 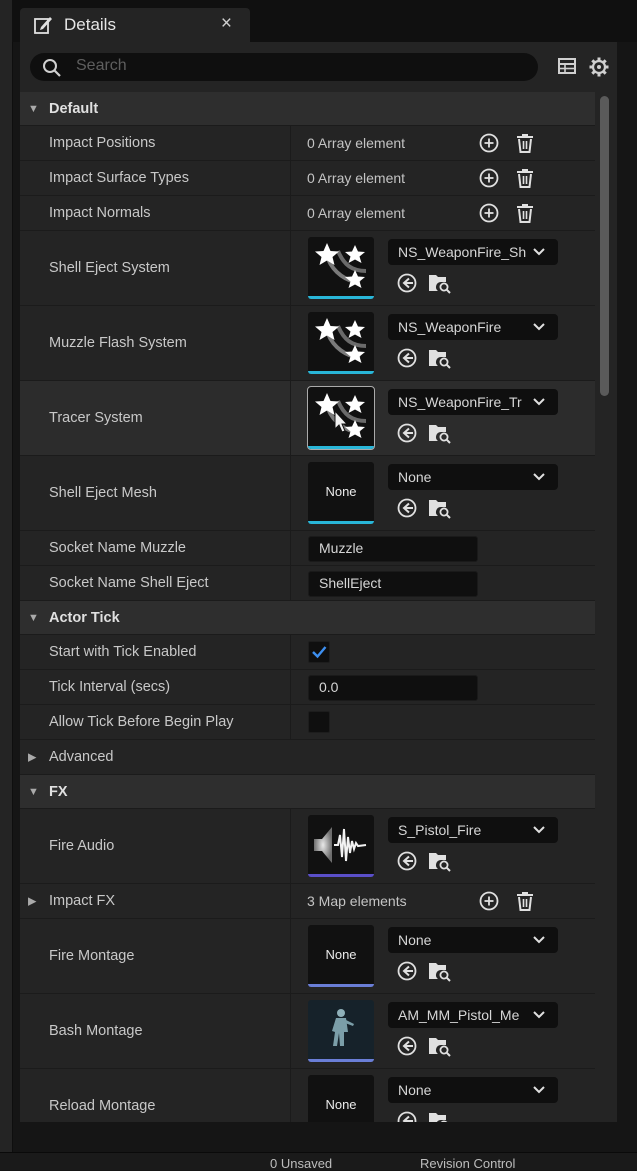 I want to click on row-tracer-system: Tracer System NS_WeaponFire_Tr, so click(x=307, y=418).